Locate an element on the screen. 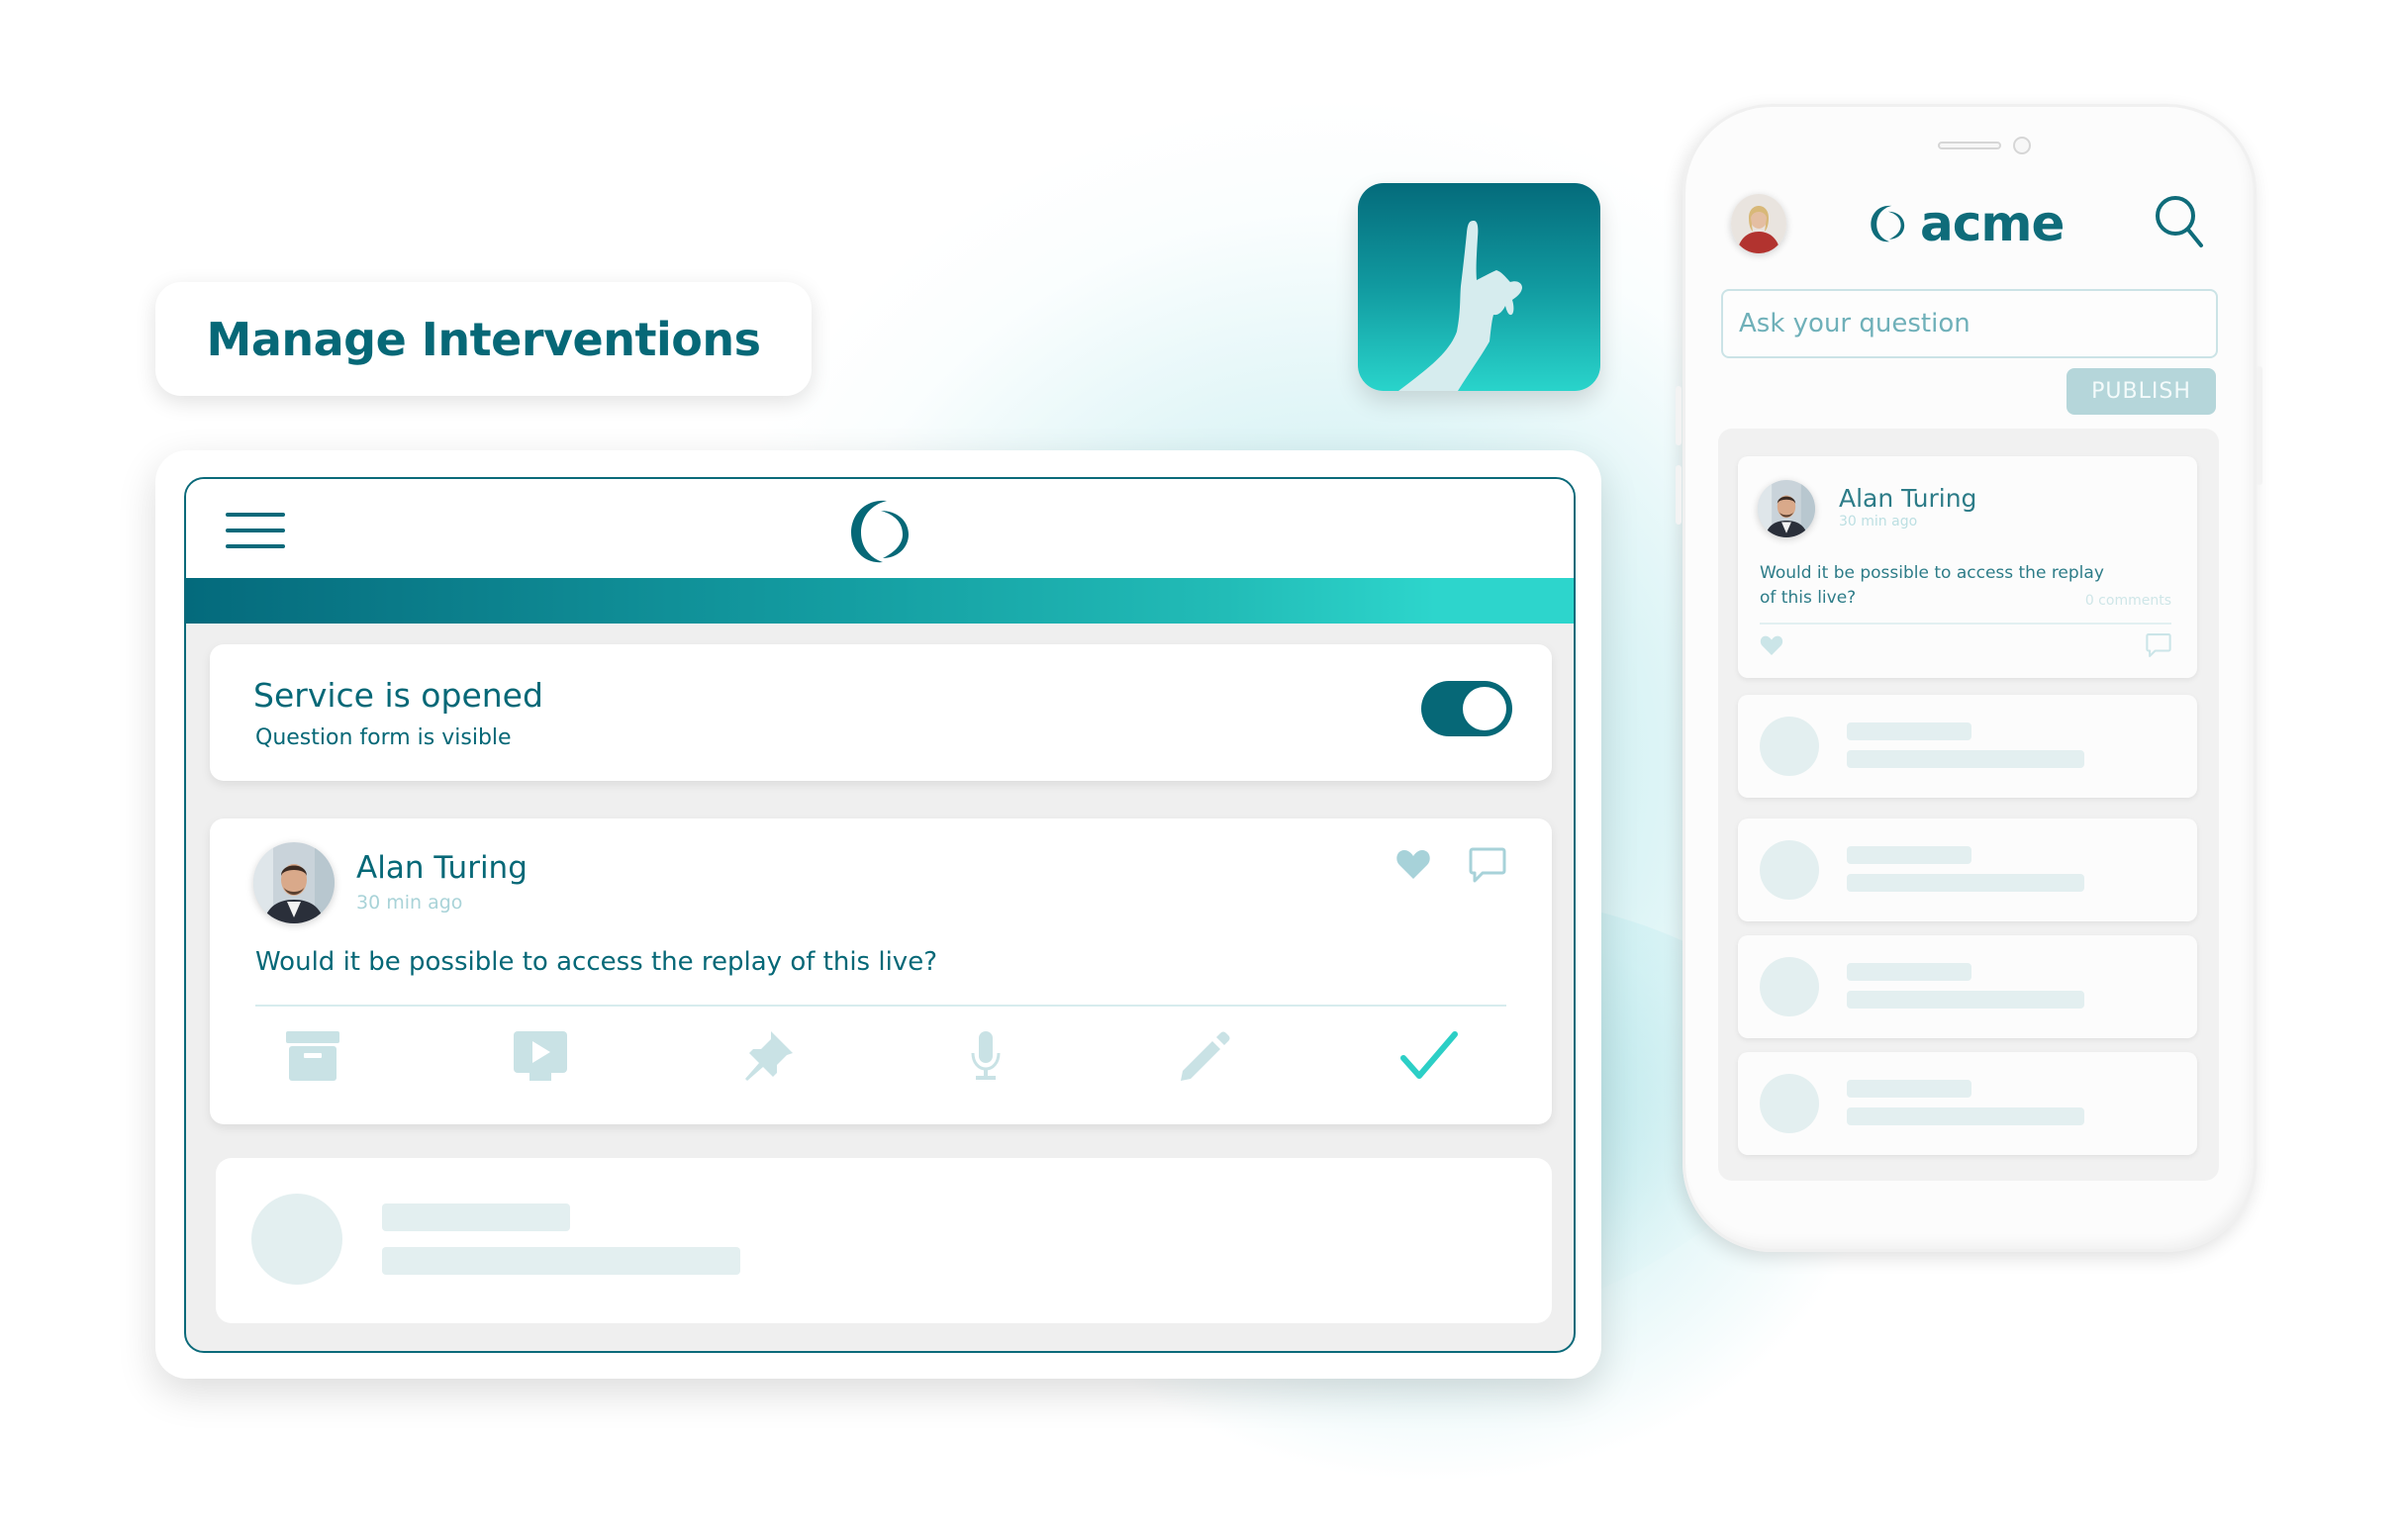  play-video-button is located at coordinates (540, 1056).